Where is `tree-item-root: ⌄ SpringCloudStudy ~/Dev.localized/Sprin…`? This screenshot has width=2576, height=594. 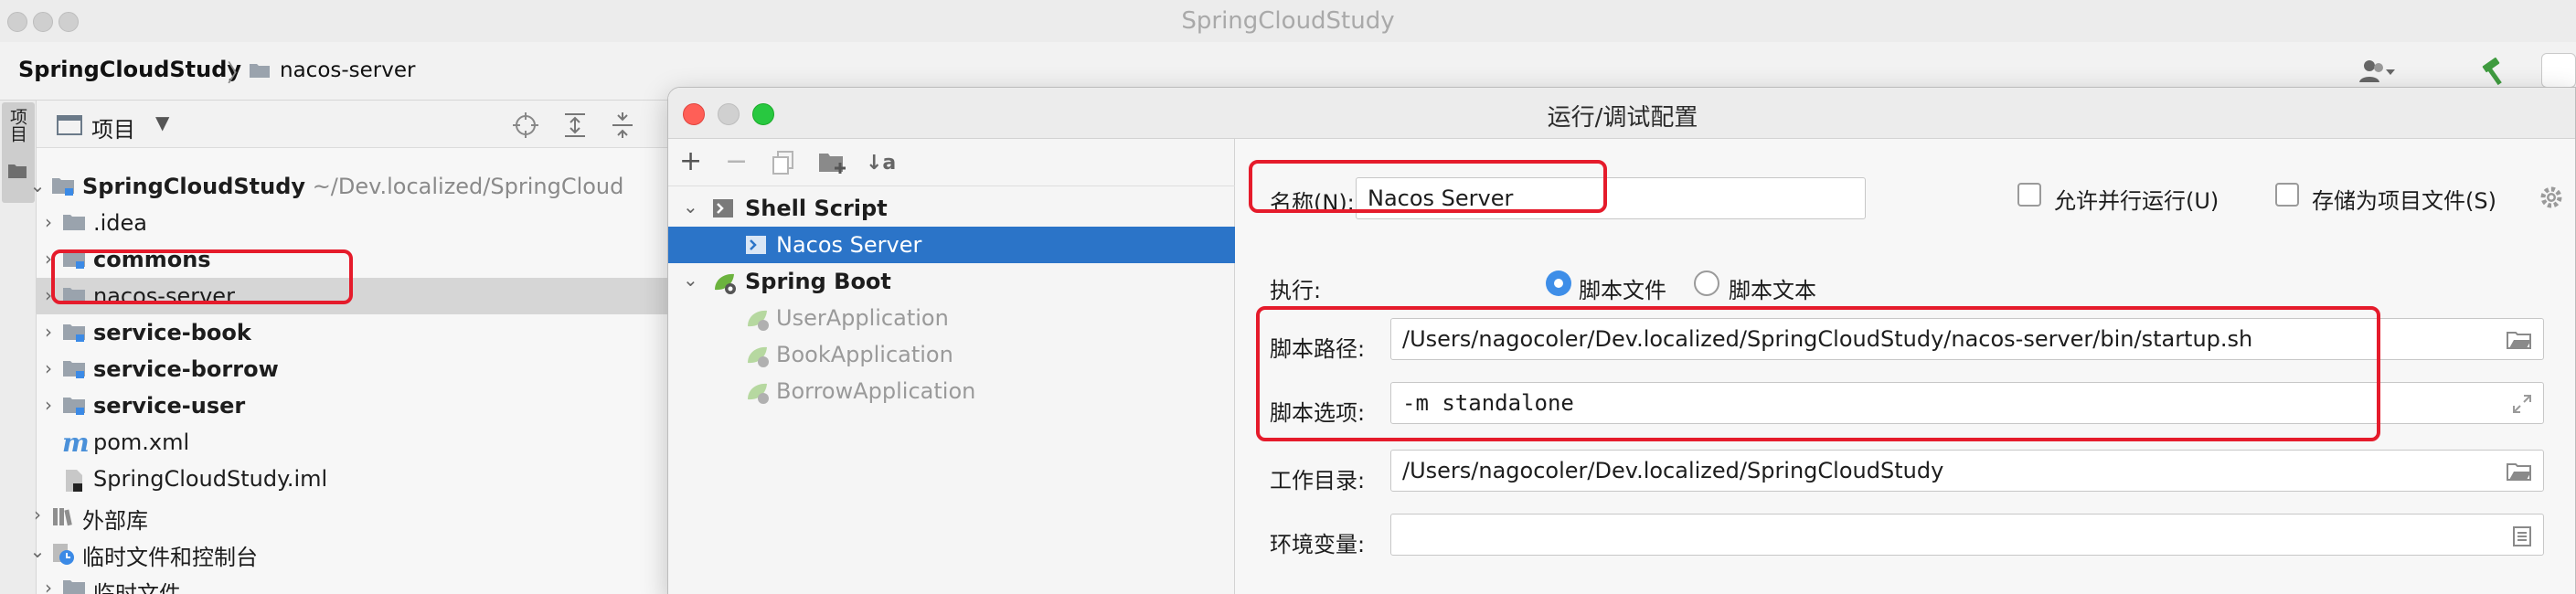 tree-item-root: ⌄ SpringCloudStudy ~/Dev.localized/Sprin… is located at coordinates (353, 187).